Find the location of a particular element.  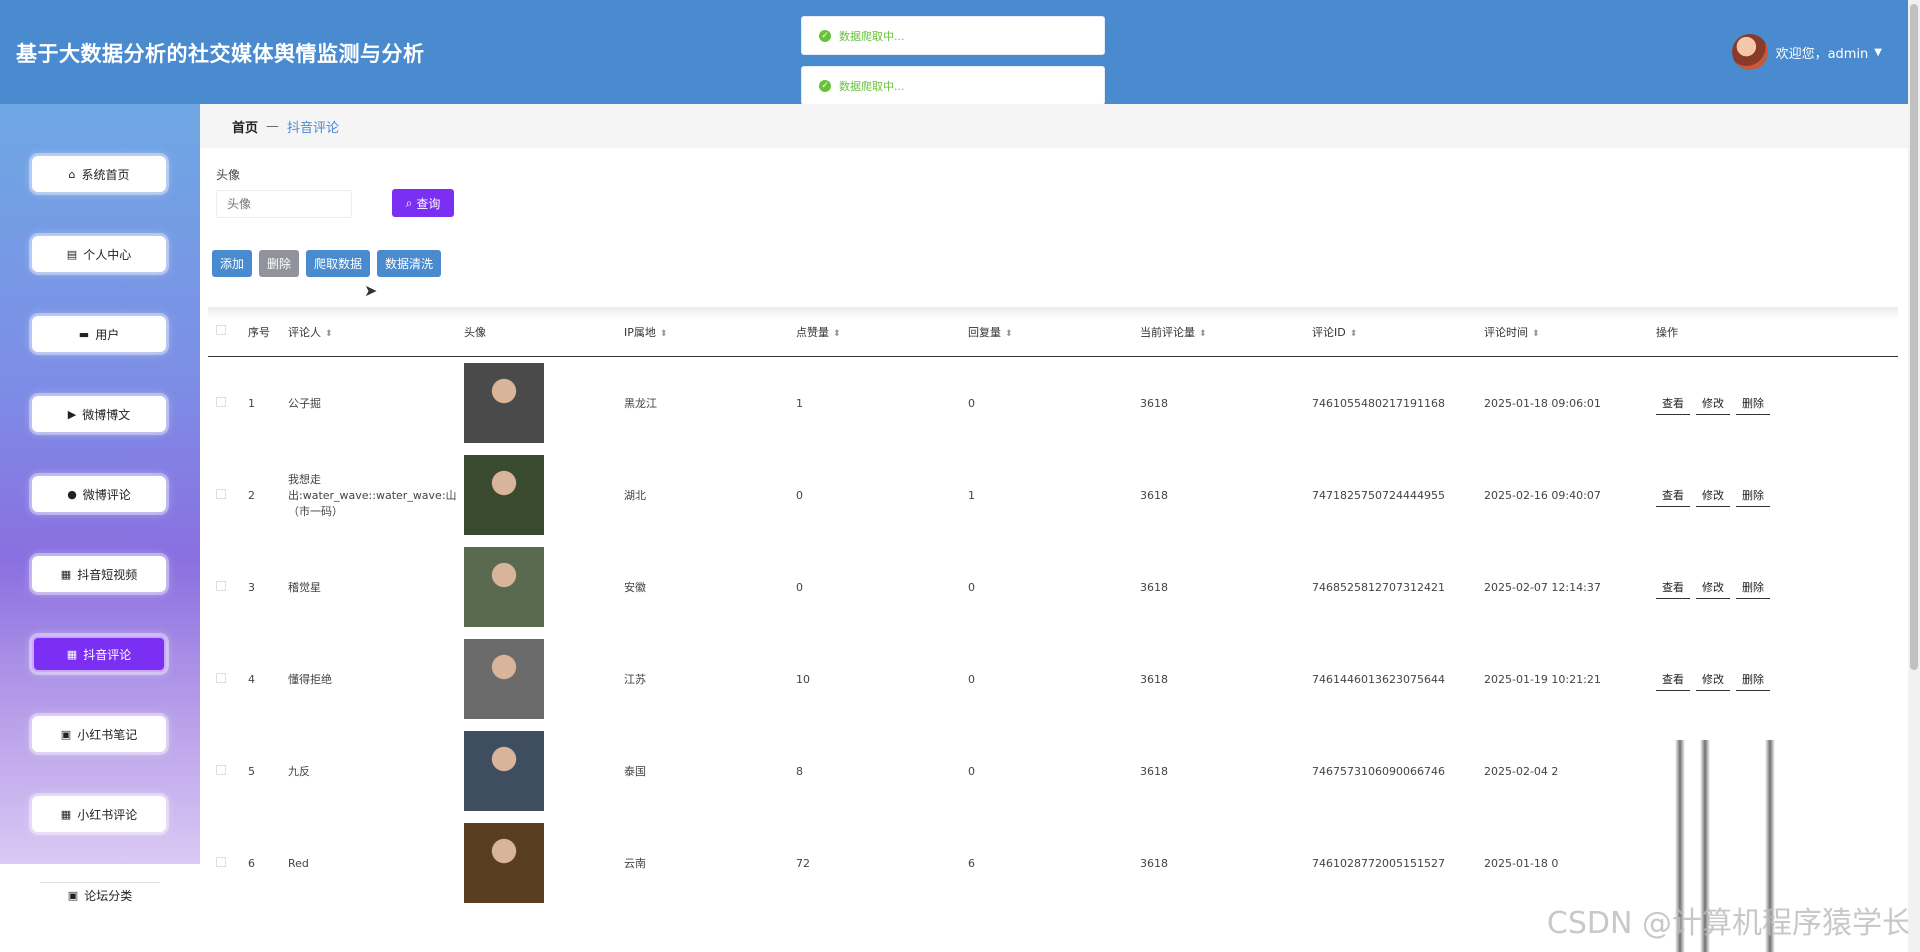

reply-count: 1 is located at coordinates (971, 495).